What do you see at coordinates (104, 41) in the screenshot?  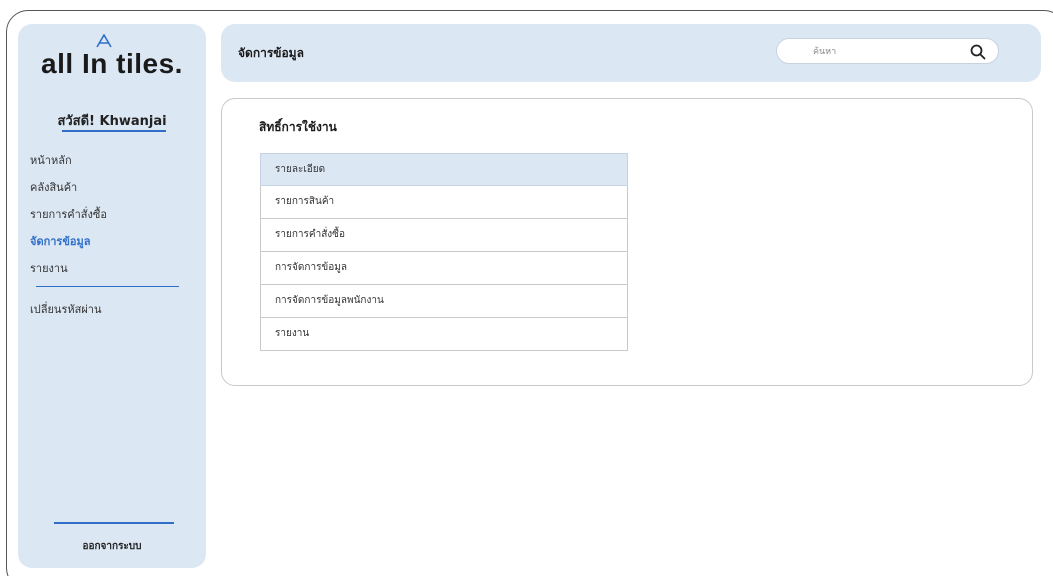 I see `logo-arrow-icon` at bounding box center [104, 41].